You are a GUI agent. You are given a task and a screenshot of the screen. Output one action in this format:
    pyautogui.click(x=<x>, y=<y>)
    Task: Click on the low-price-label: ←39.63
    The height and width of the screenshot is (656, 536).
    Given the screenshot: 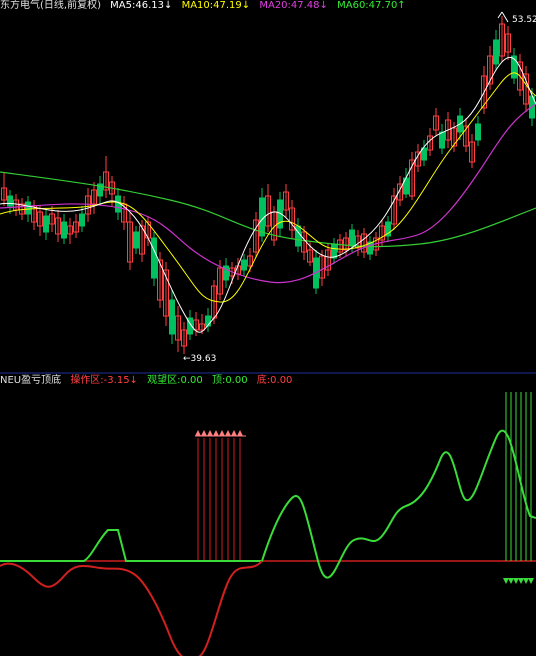 What is the action you would take?
    pyautogui.click(x=199, y=359)
    